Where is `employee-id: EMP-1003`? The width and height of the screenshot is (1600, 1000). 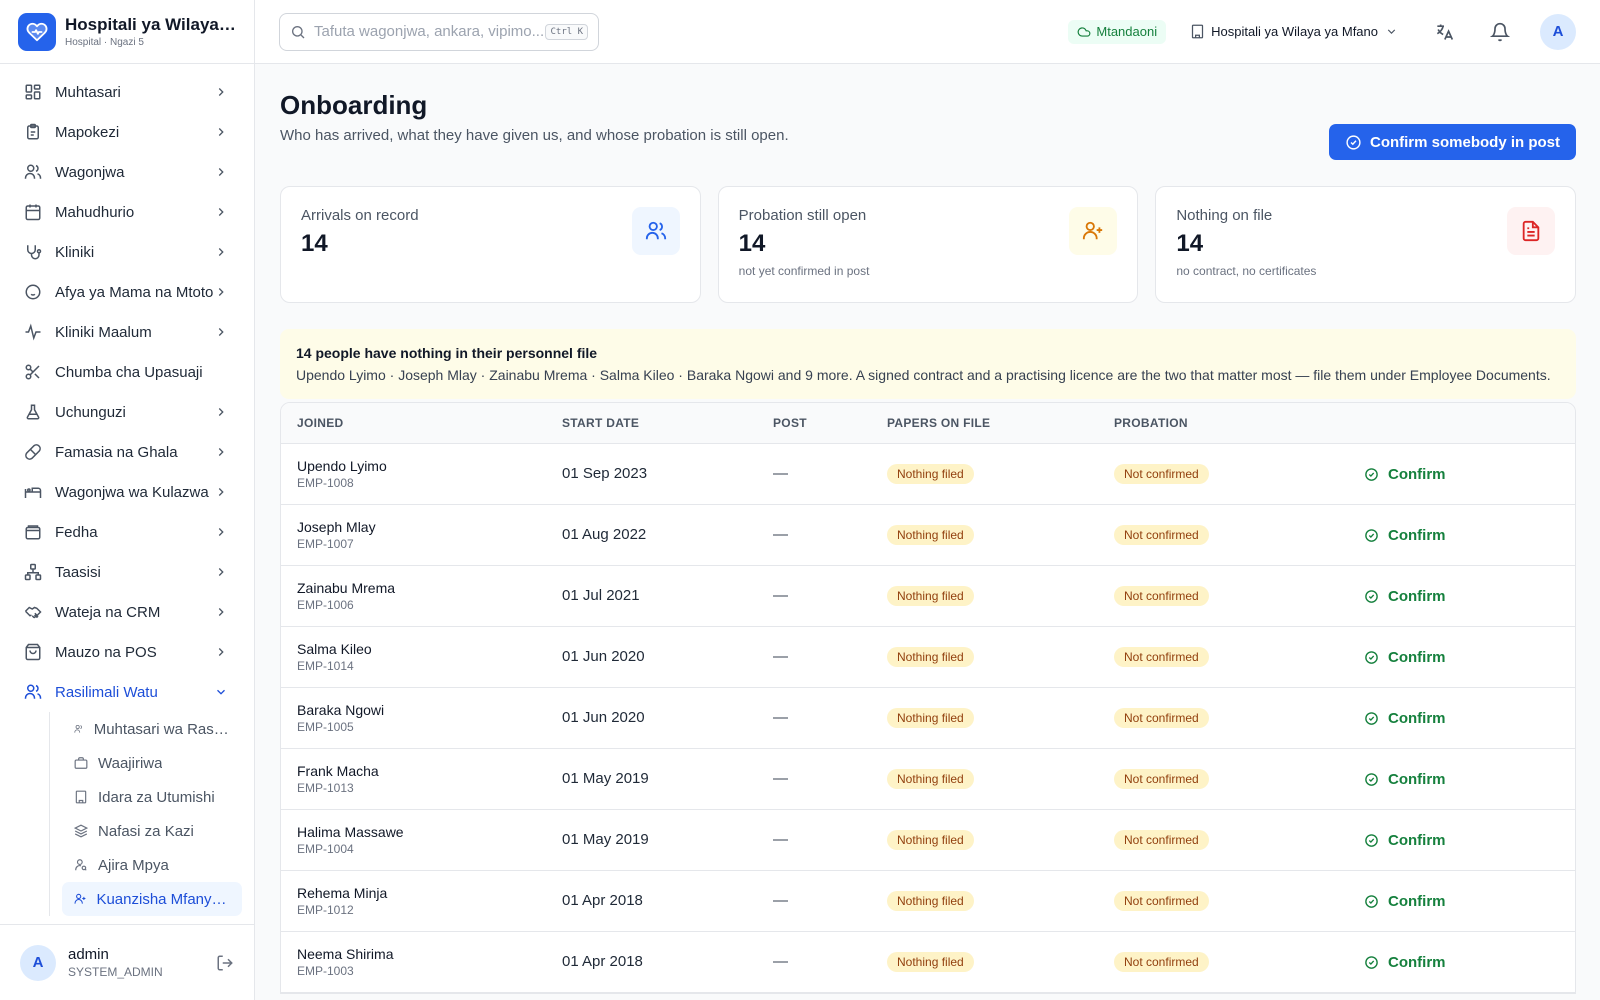 employee-id: EMP-1003 is located at coordinates (325, 971).